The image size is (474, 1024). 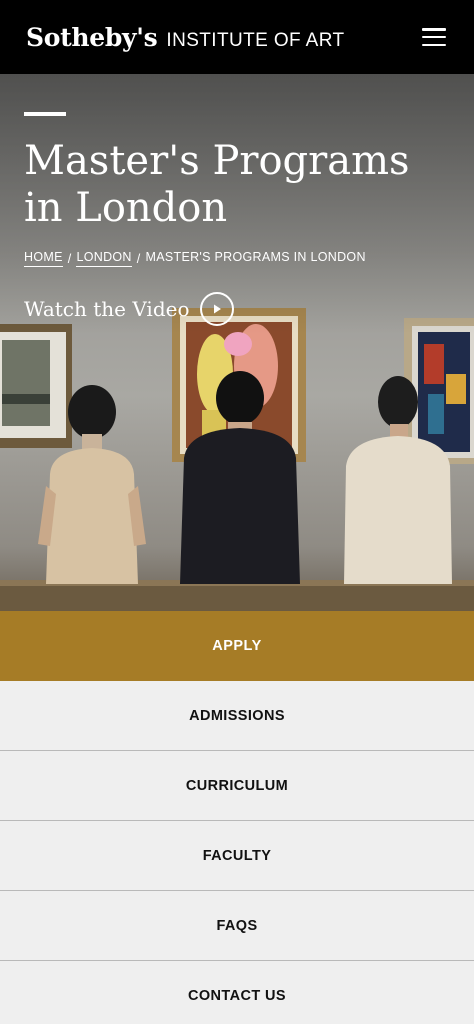 I want to click on nav-item-label: ADMISSIONS, so click(x=237, y=715).